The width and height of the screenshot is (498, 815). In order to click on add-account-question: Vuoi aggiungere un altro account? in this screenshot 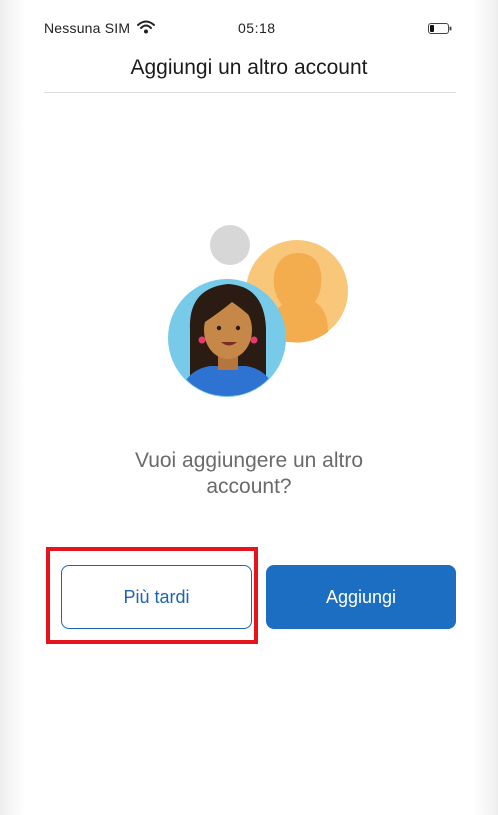, I will do `click(249, 473)`.